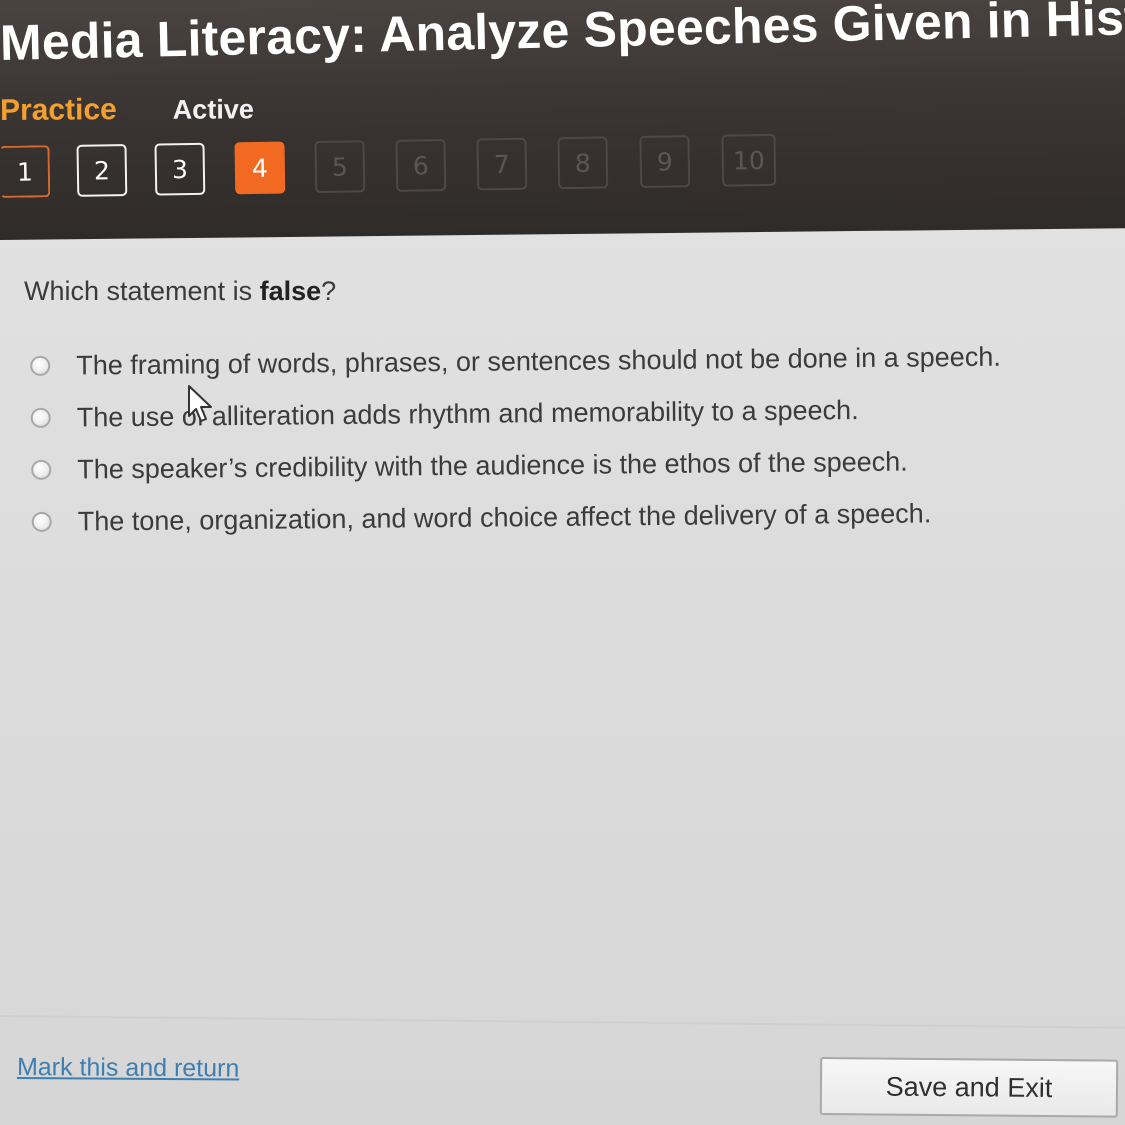 The width and height of the screenshot is (1125, 1125). I want to click on question-prefix: Which statement is, so click(142, 291).